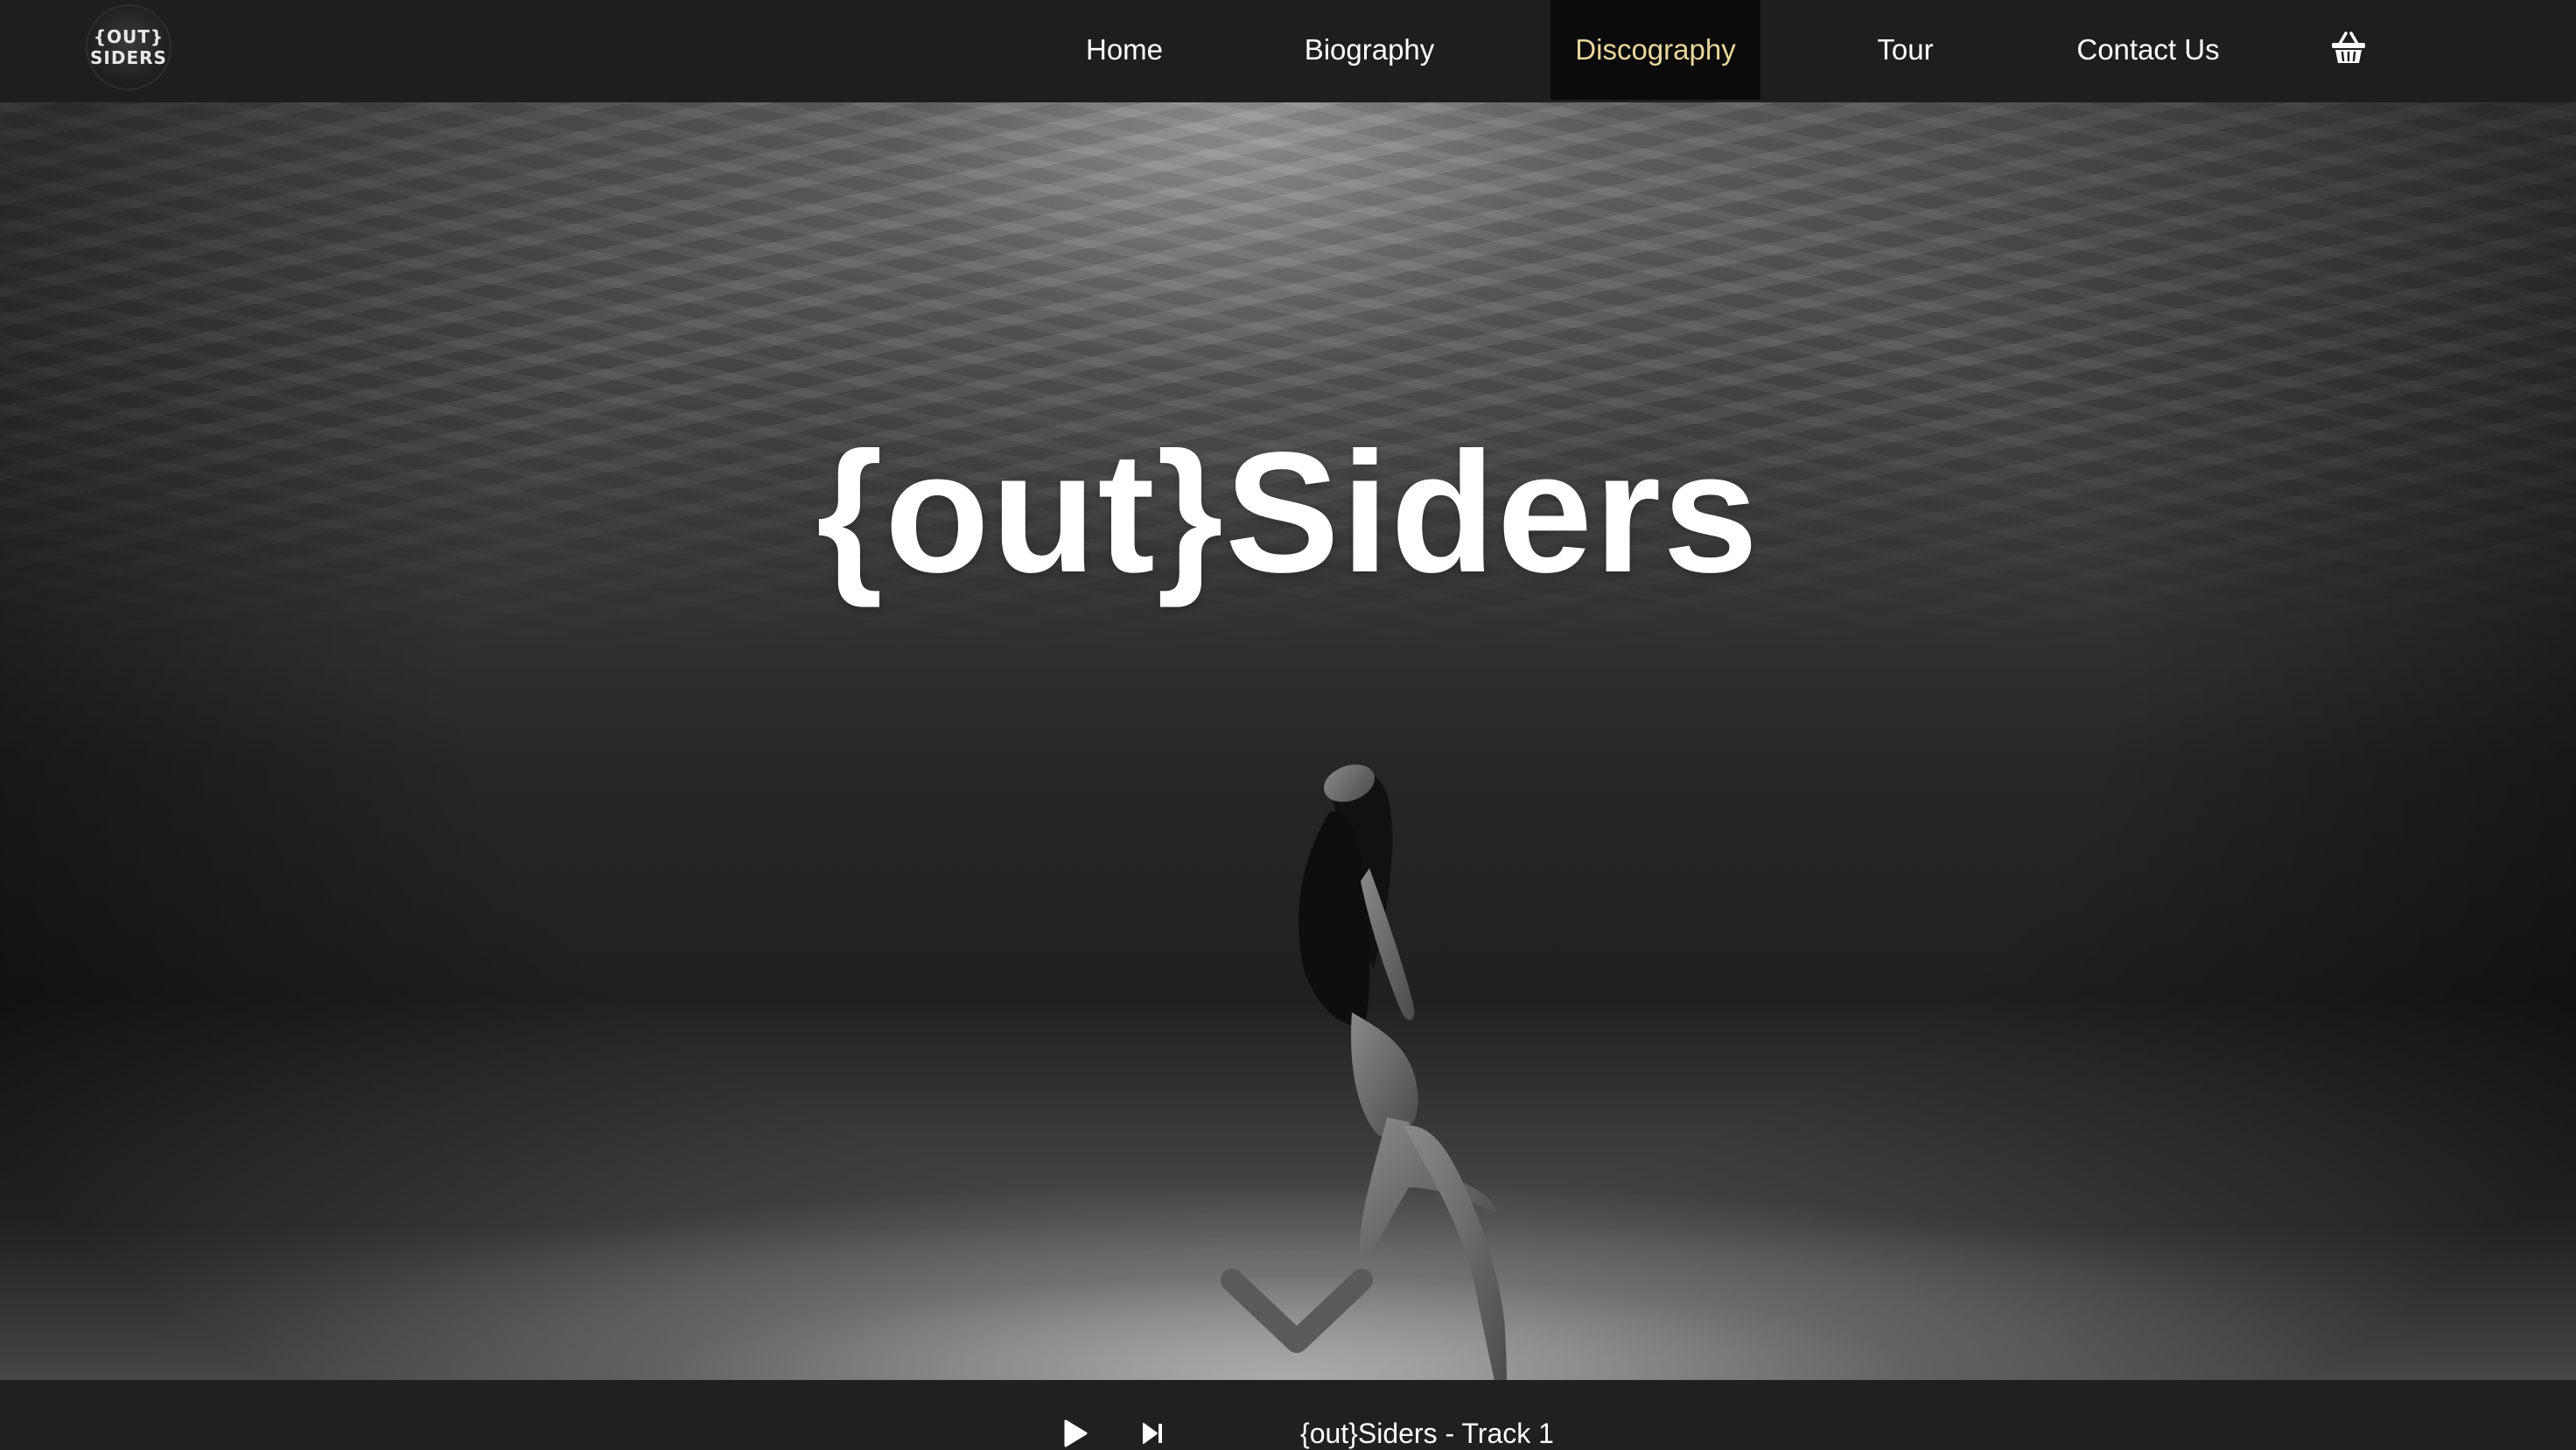  Describe the element at coordinates (2349, 47) in the screenshot. I see `shopping-basket-icon` at that location.